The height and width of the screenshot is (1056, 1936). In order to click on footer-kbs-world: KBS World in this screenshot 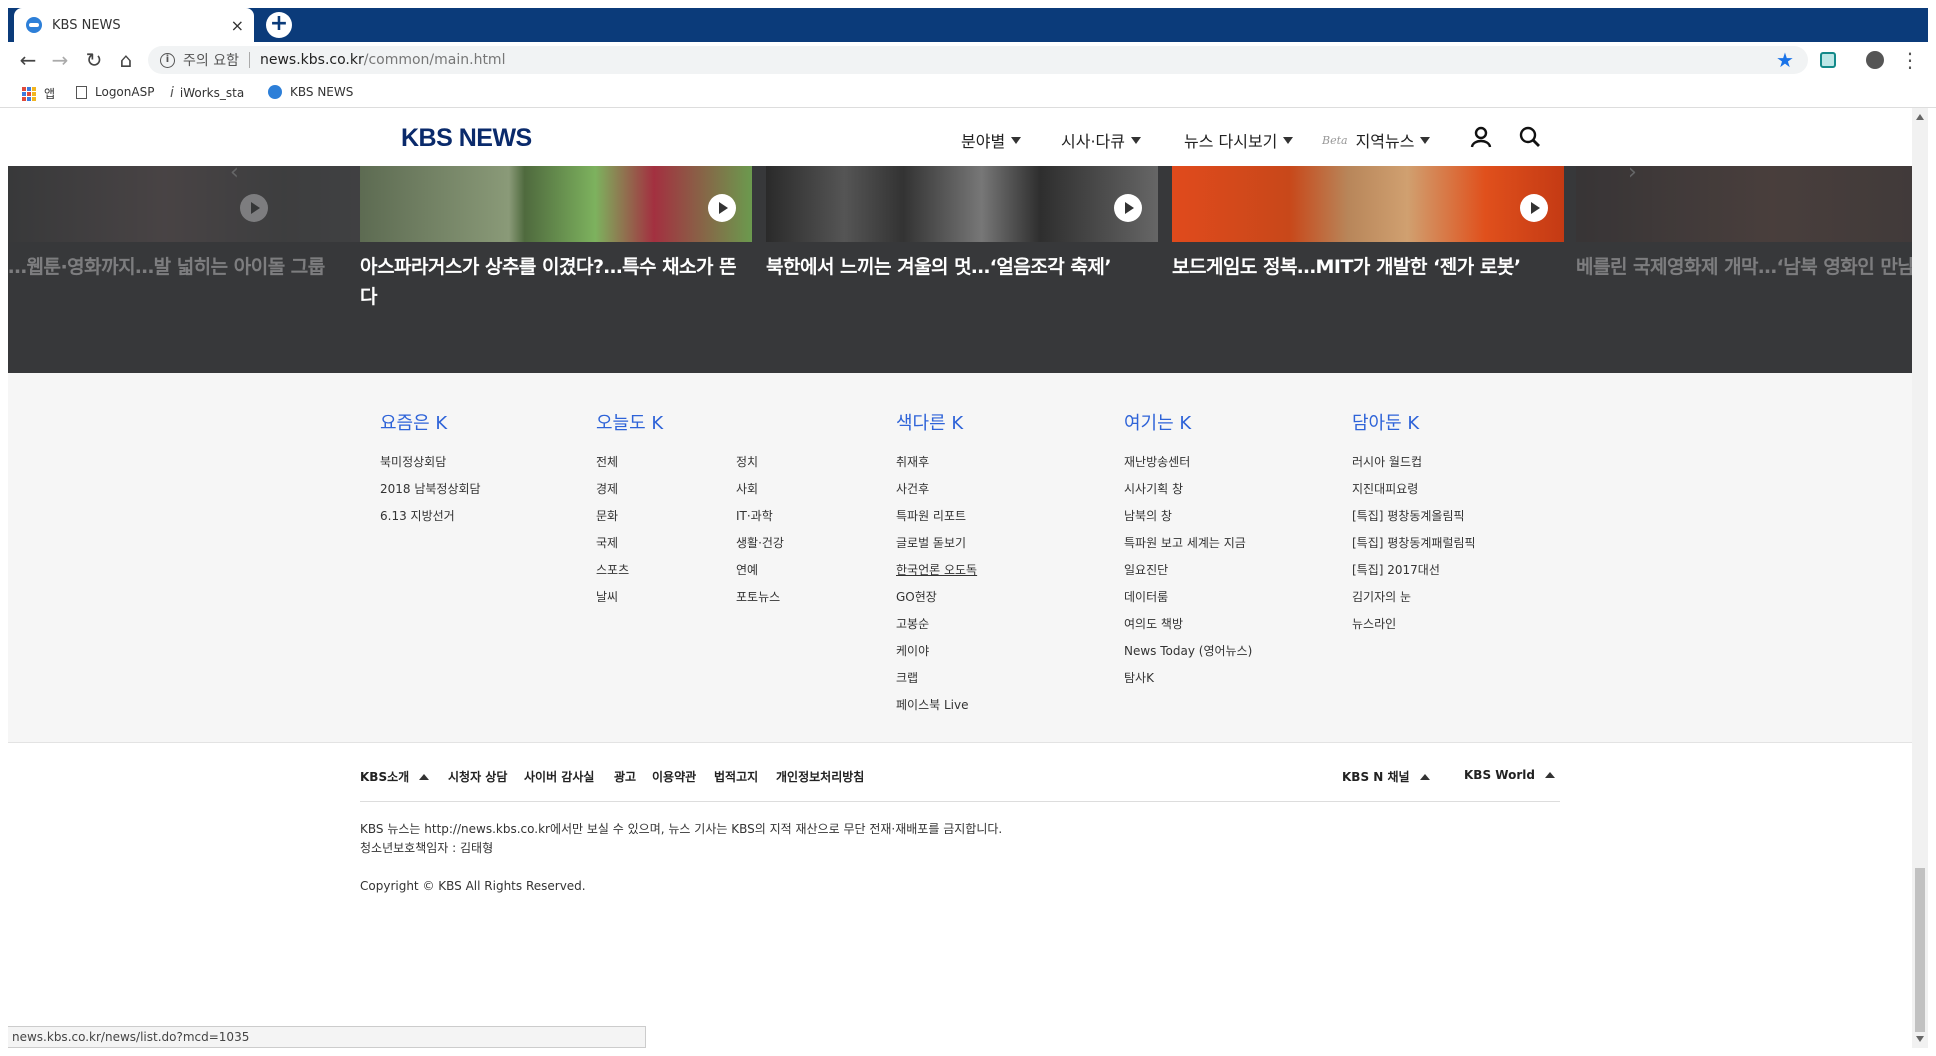, I will do `click(1509, 775)`.